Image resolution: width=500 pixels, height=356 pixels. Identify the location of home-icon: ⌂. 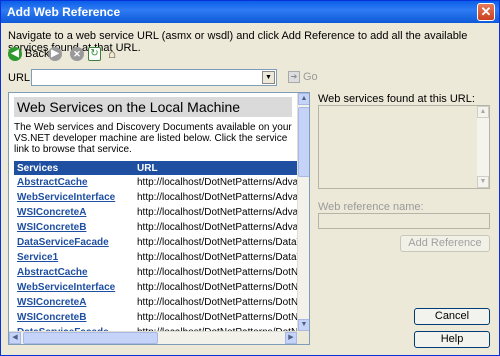
(112, 53).